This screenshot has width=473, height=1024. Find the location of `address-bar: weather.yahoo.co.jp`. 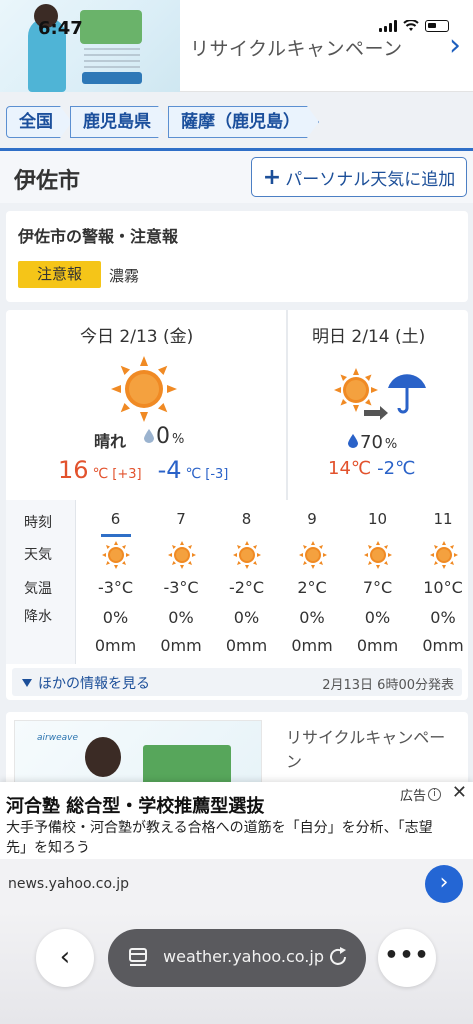

address-bar: weather.yahoo.co.jp is located at coordinates (237, 958).